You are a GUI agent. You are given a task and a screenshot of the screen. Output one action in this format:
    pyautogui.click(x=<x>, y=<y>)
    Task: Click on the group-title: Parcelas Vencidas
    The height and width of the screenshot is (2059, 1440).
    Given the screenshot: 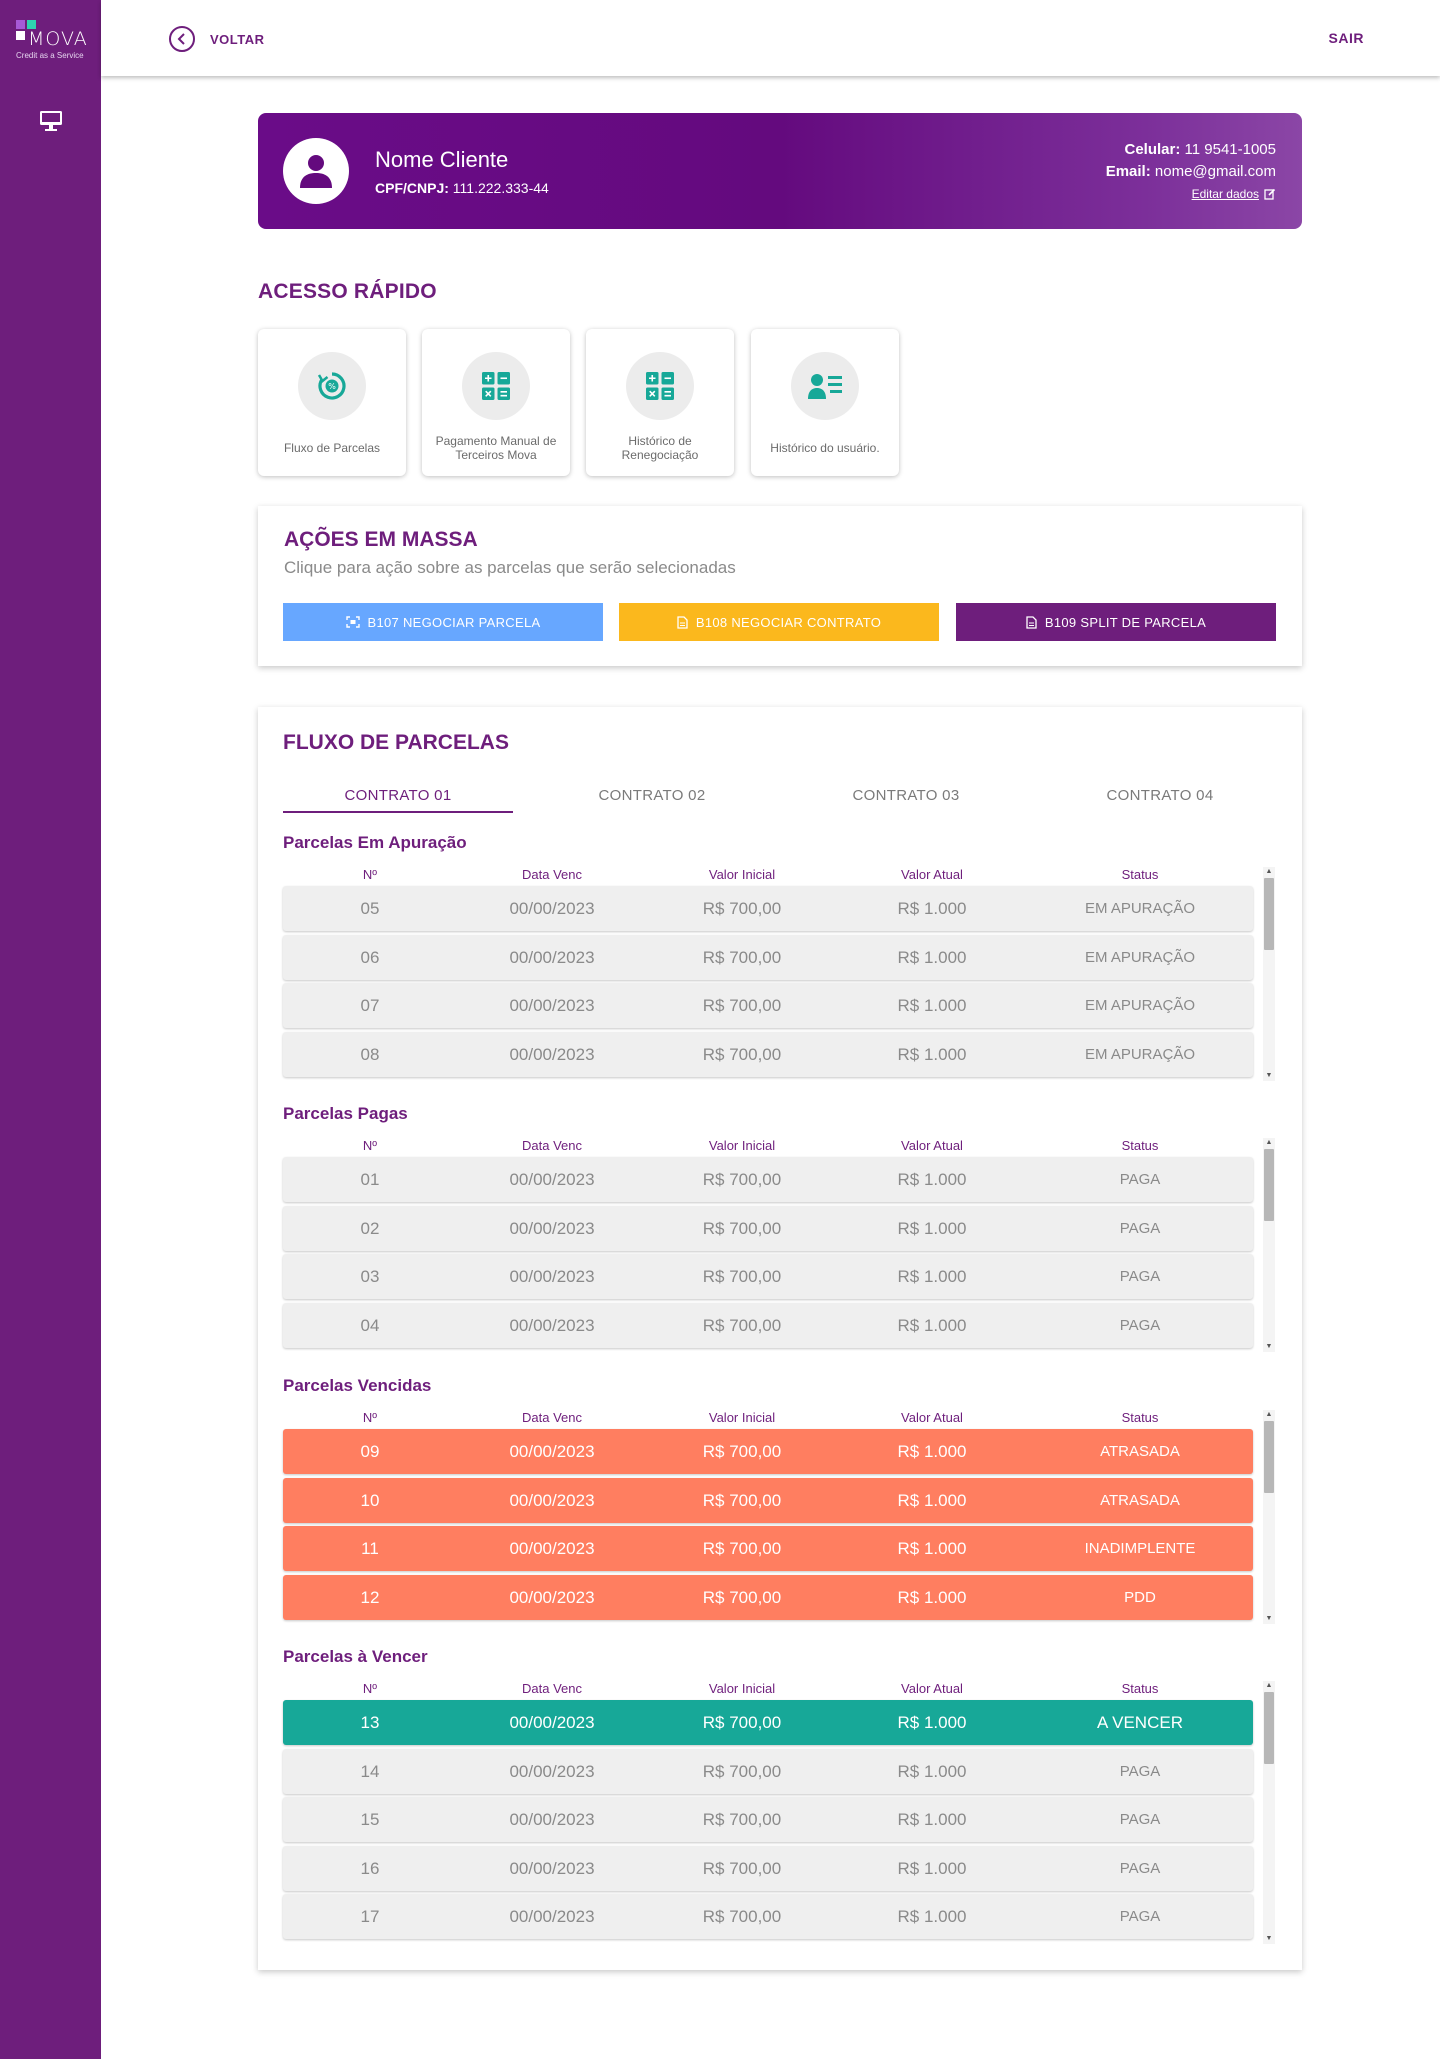 What is the action you would take?
    pyautogui.click(x=357, y=1385)
    